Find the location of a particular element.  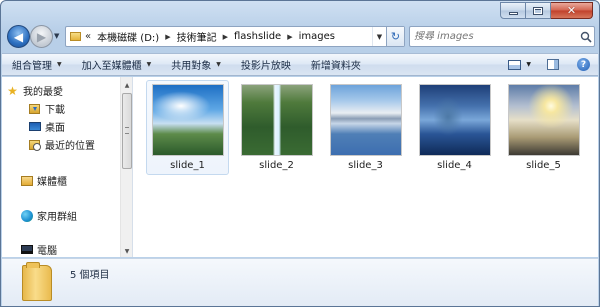

sidebar-item-libraries: 媒體櫃 is located at coordinates (43, 180).